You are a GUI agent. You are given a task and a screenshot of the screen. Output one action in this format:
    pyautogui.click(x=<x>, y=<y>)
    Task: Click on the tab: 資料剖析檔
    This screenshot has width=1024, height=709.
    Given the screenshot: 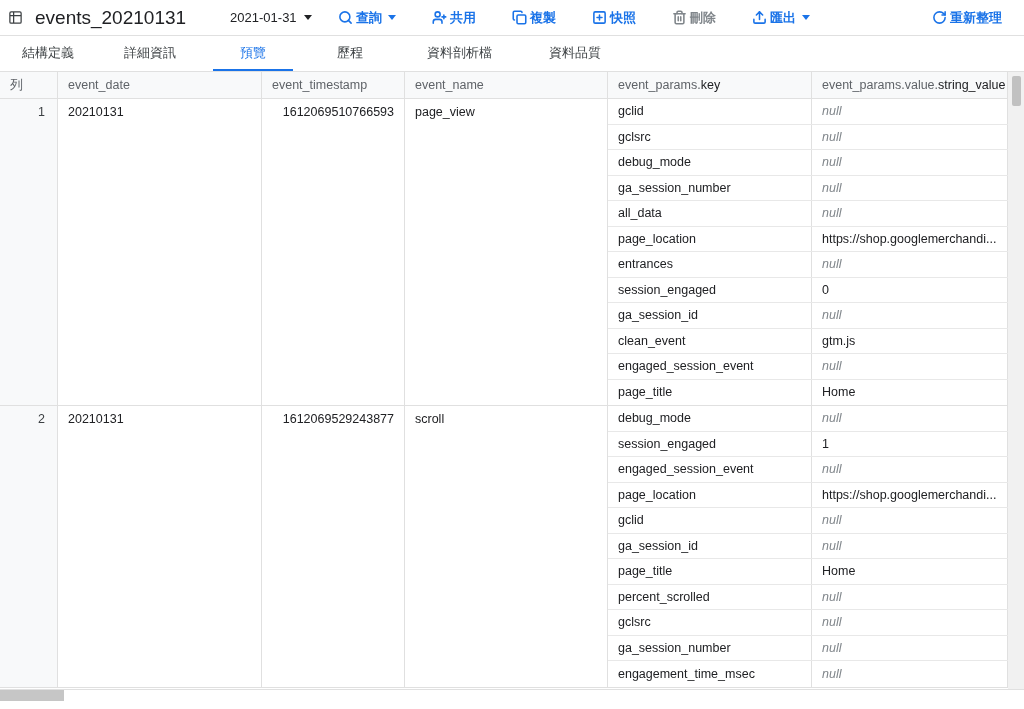 What is the action you would take?
    pyautogui.click(x=459, y=53)
    